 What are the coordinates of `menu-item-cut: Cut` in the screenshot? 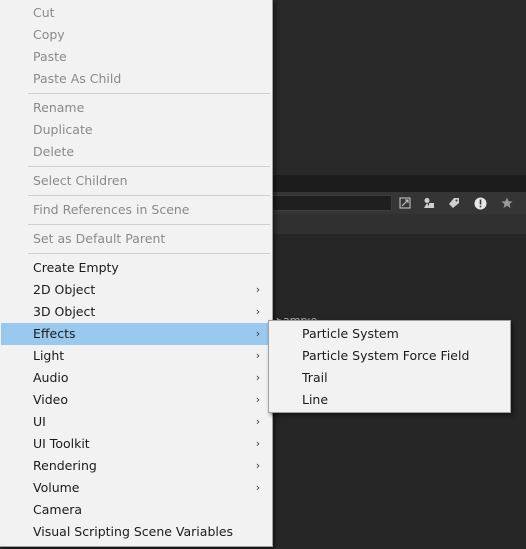 It's located at (136, 13).